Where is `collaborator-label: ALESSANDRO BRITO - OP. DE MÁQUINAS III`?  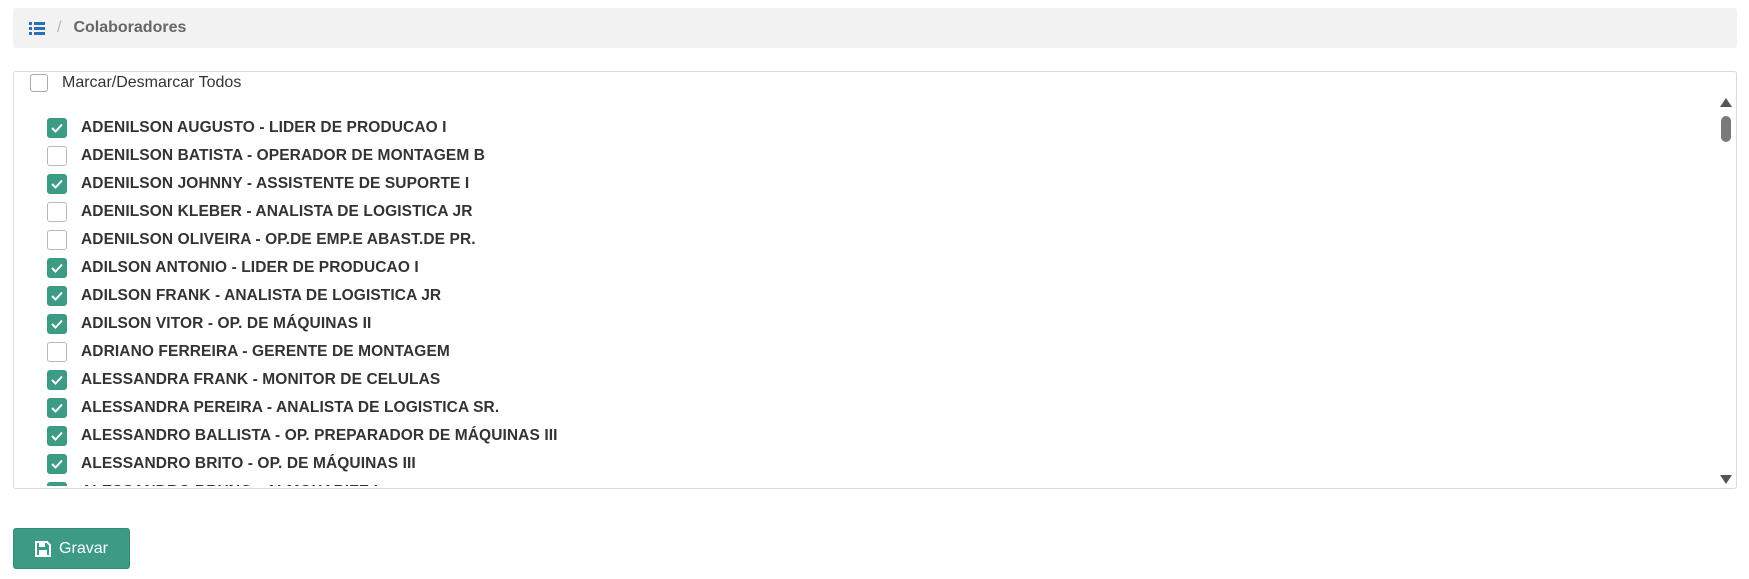
collaborator-label: ALESSANDRO BRITO - OP. DE MÁQUINAS III is located at coordinates (248, 463).